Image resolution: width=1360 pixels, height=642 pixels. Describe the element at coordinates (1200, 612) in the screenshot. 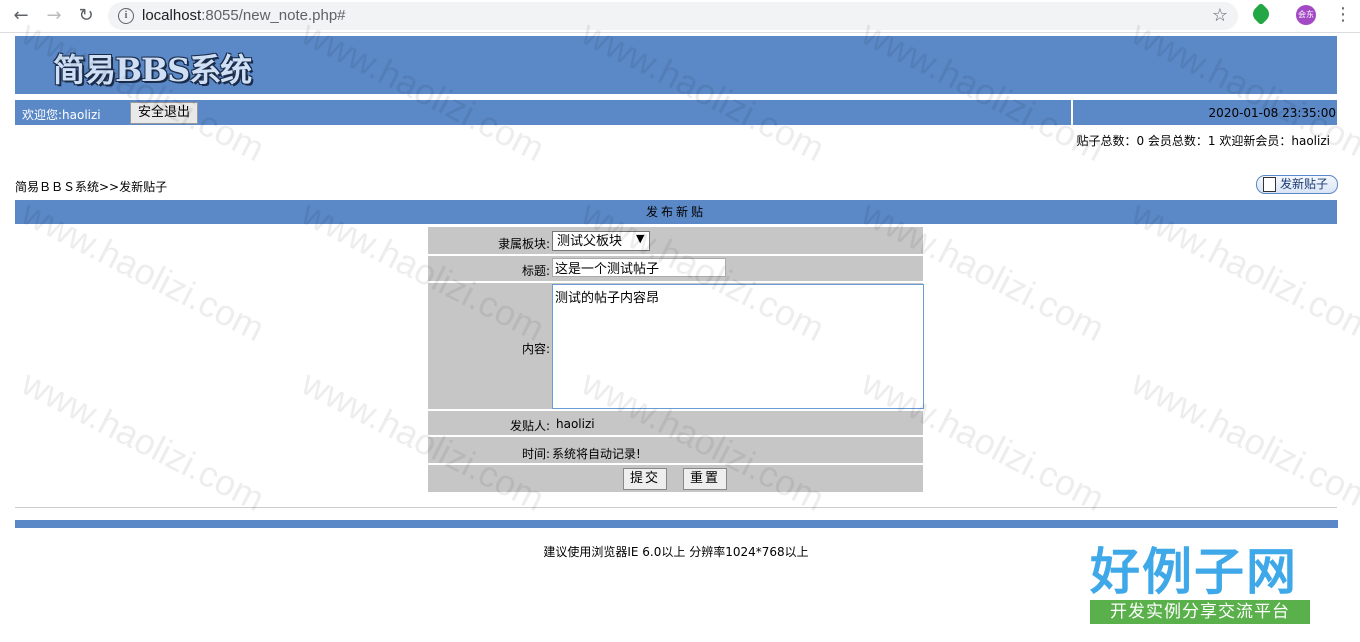

I see `brand-tagline: 开发实例分享交流平台` at that location.